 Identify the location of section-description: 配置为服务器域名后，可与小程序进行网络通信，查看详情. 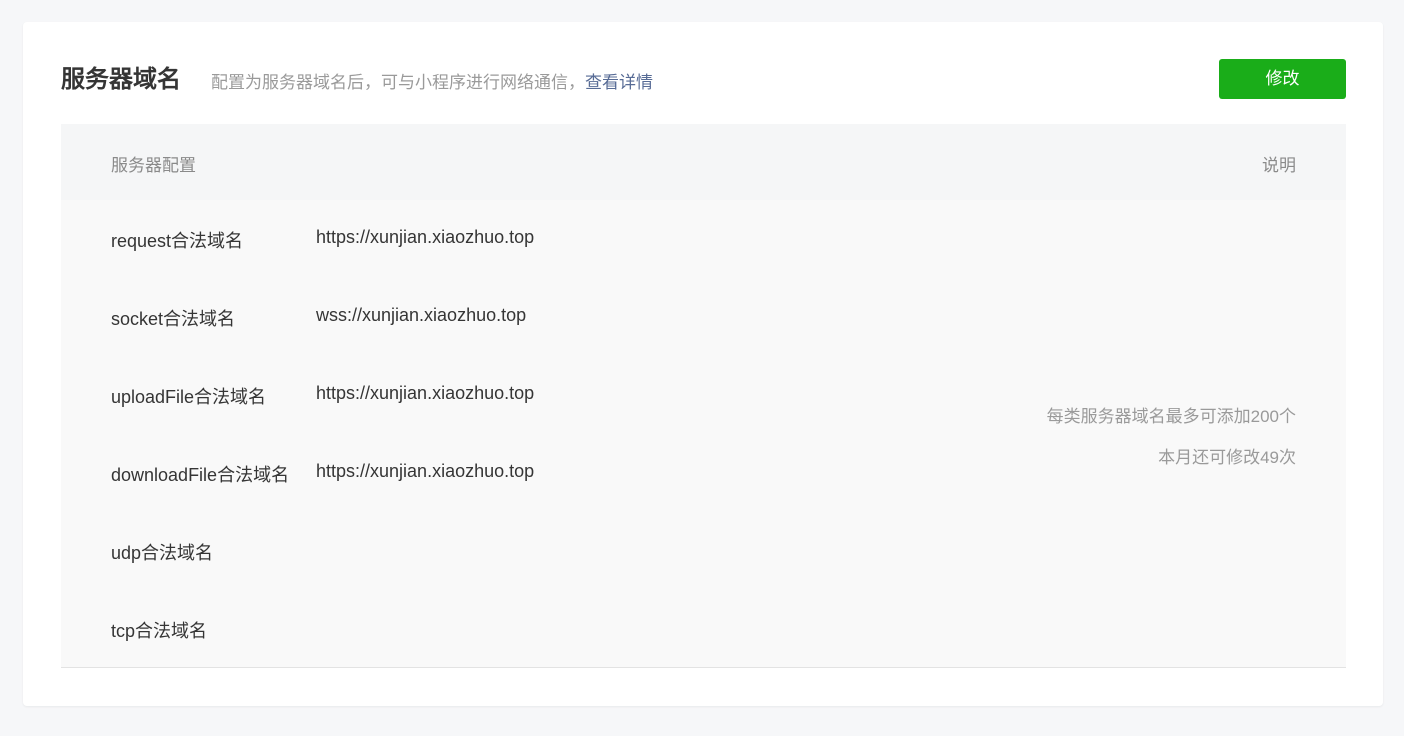
(432, 83).